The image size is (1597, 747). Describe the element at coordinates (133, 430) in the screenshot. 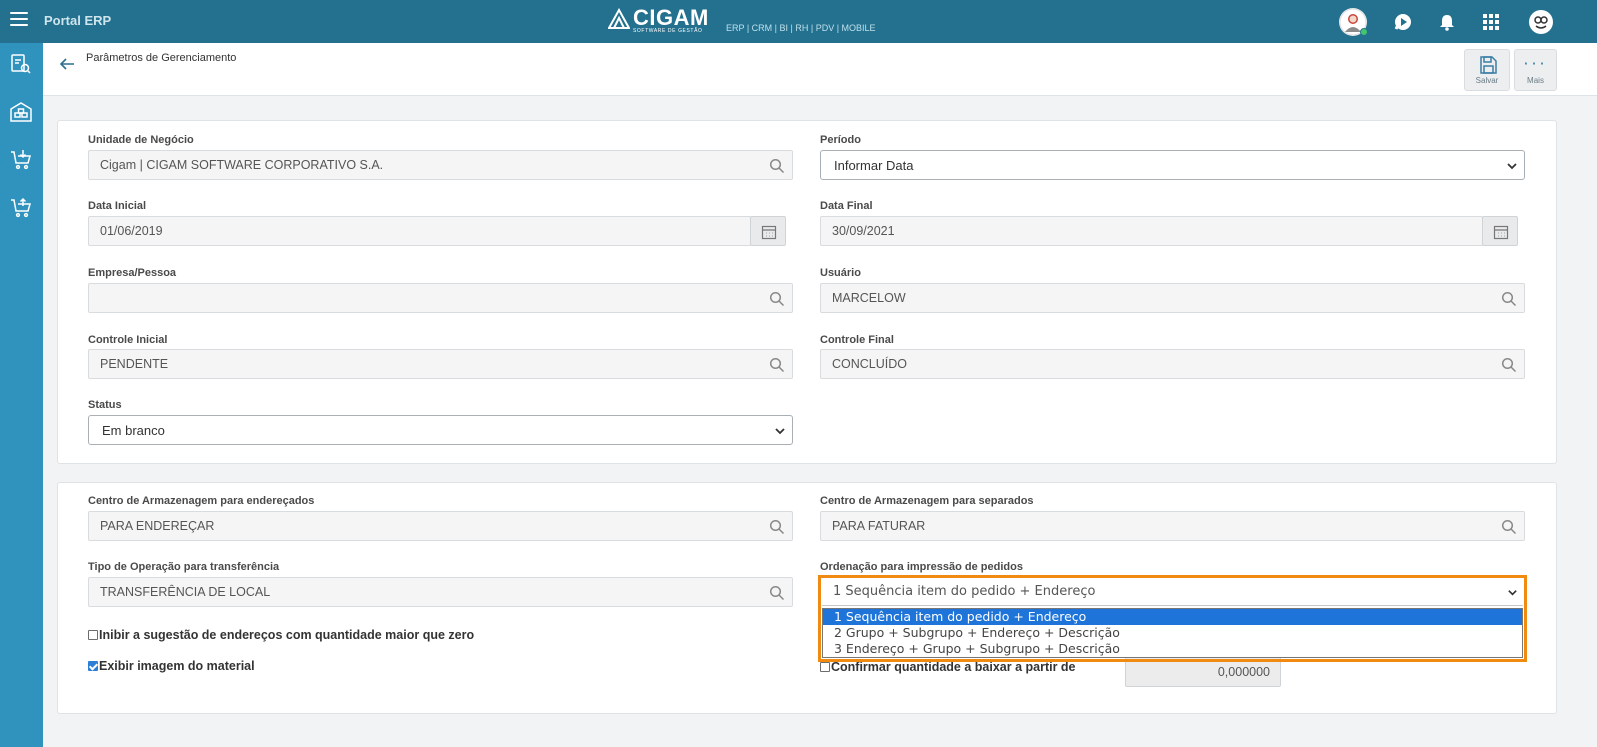

I see `status-value: Em branco` at that location.